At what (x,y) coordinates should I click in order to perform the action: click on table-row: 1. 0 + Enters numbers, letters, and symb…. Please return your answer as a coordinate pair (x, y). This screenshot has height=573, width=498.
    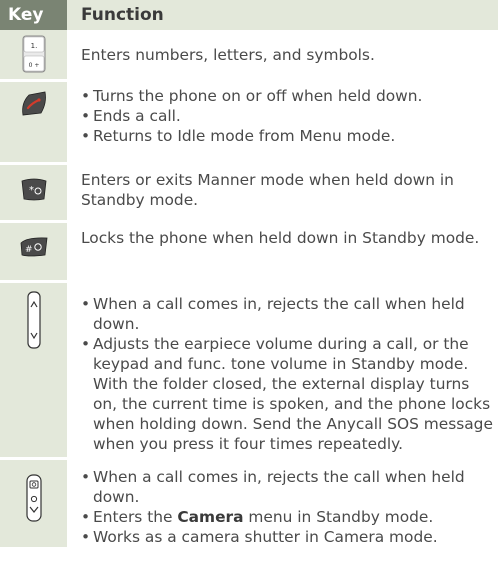
    Looking at the image, I should click on (249, 56).